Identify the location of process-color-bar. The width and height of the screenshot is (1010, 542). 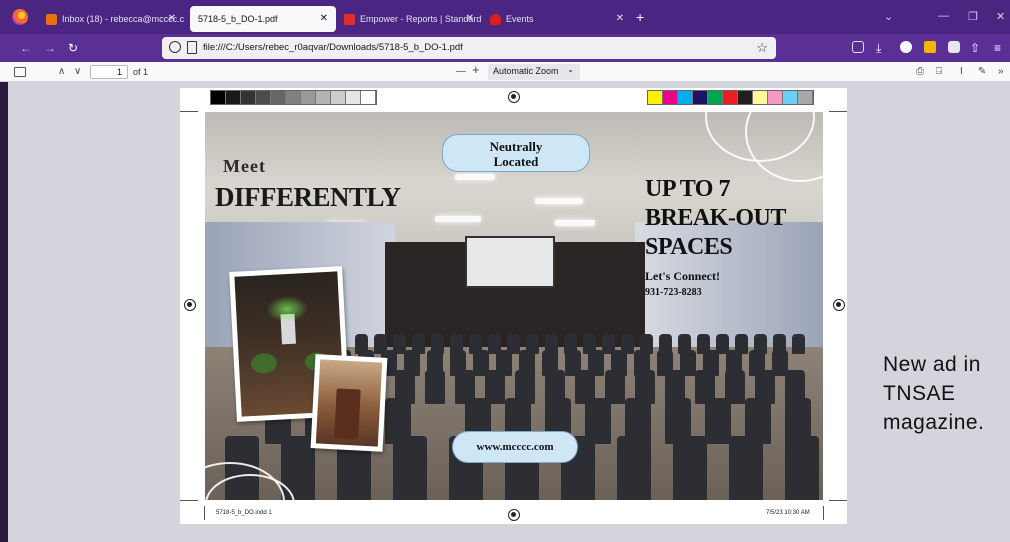
(730, 97).